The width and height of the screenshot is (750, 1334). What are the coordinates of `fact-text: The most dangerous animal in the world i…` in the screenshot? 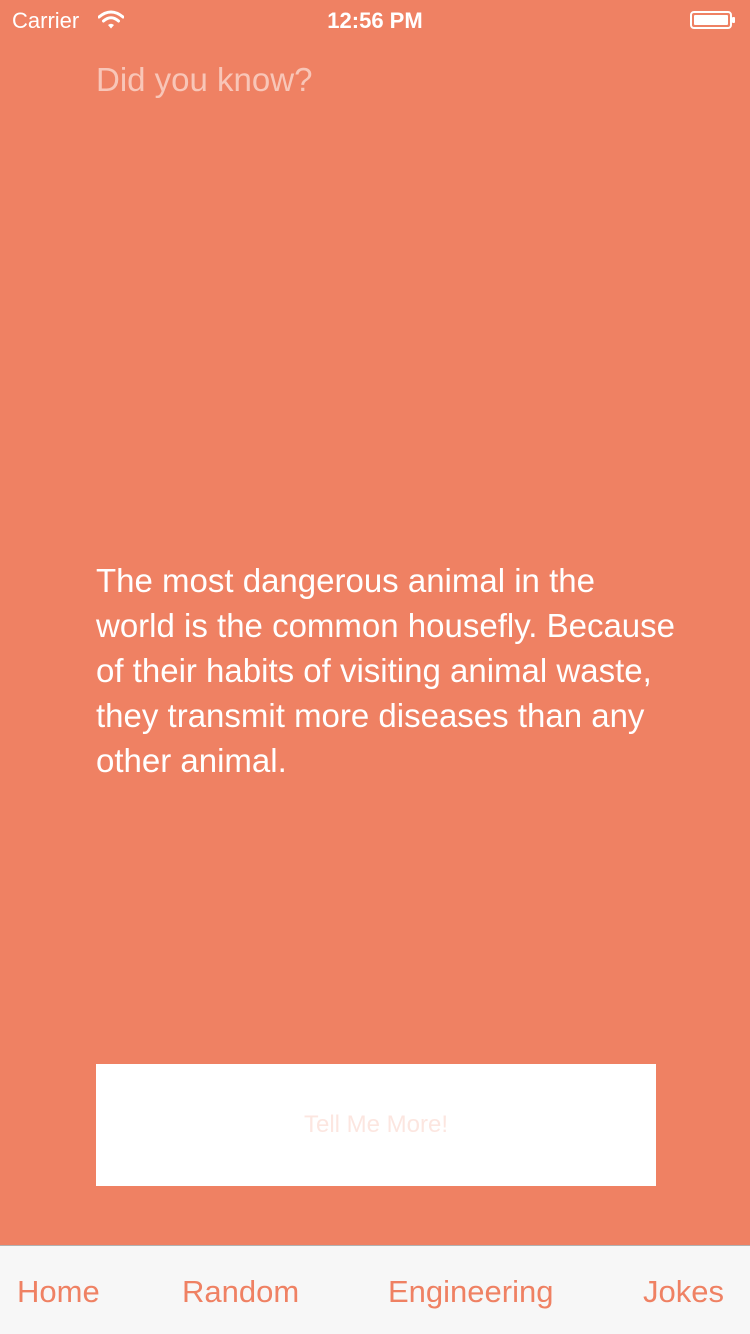 It's located at (385, 670).